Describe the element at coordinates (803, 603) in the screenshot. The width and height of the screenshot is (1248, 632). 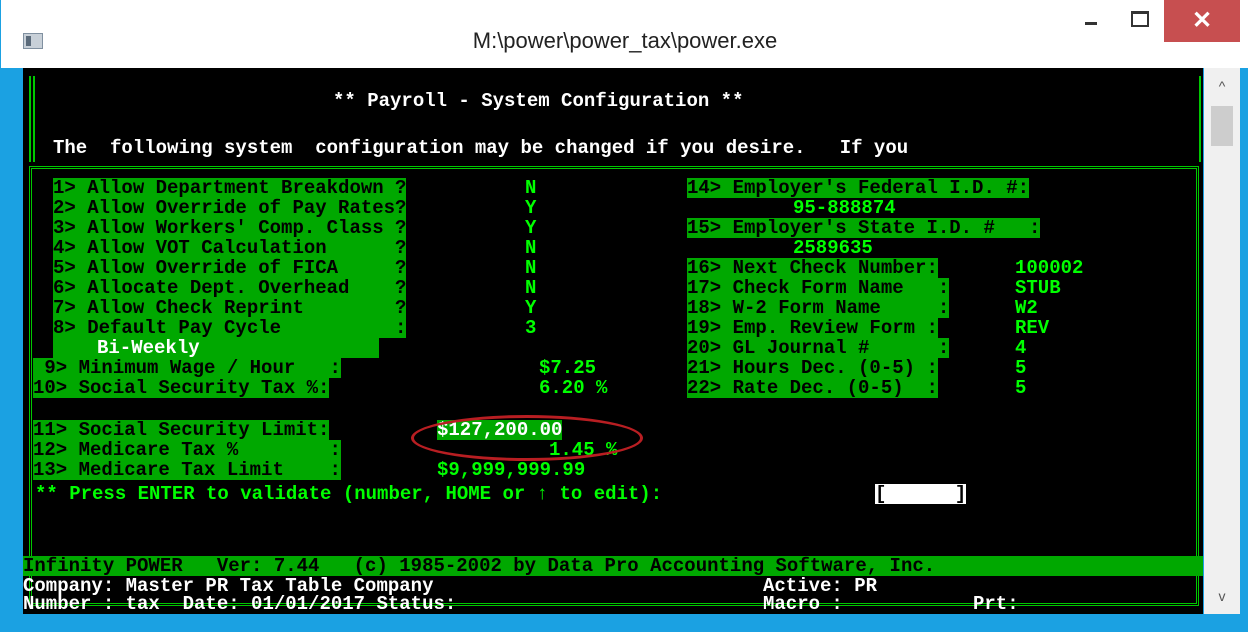
I see `macro-label: Macro :` at that location.